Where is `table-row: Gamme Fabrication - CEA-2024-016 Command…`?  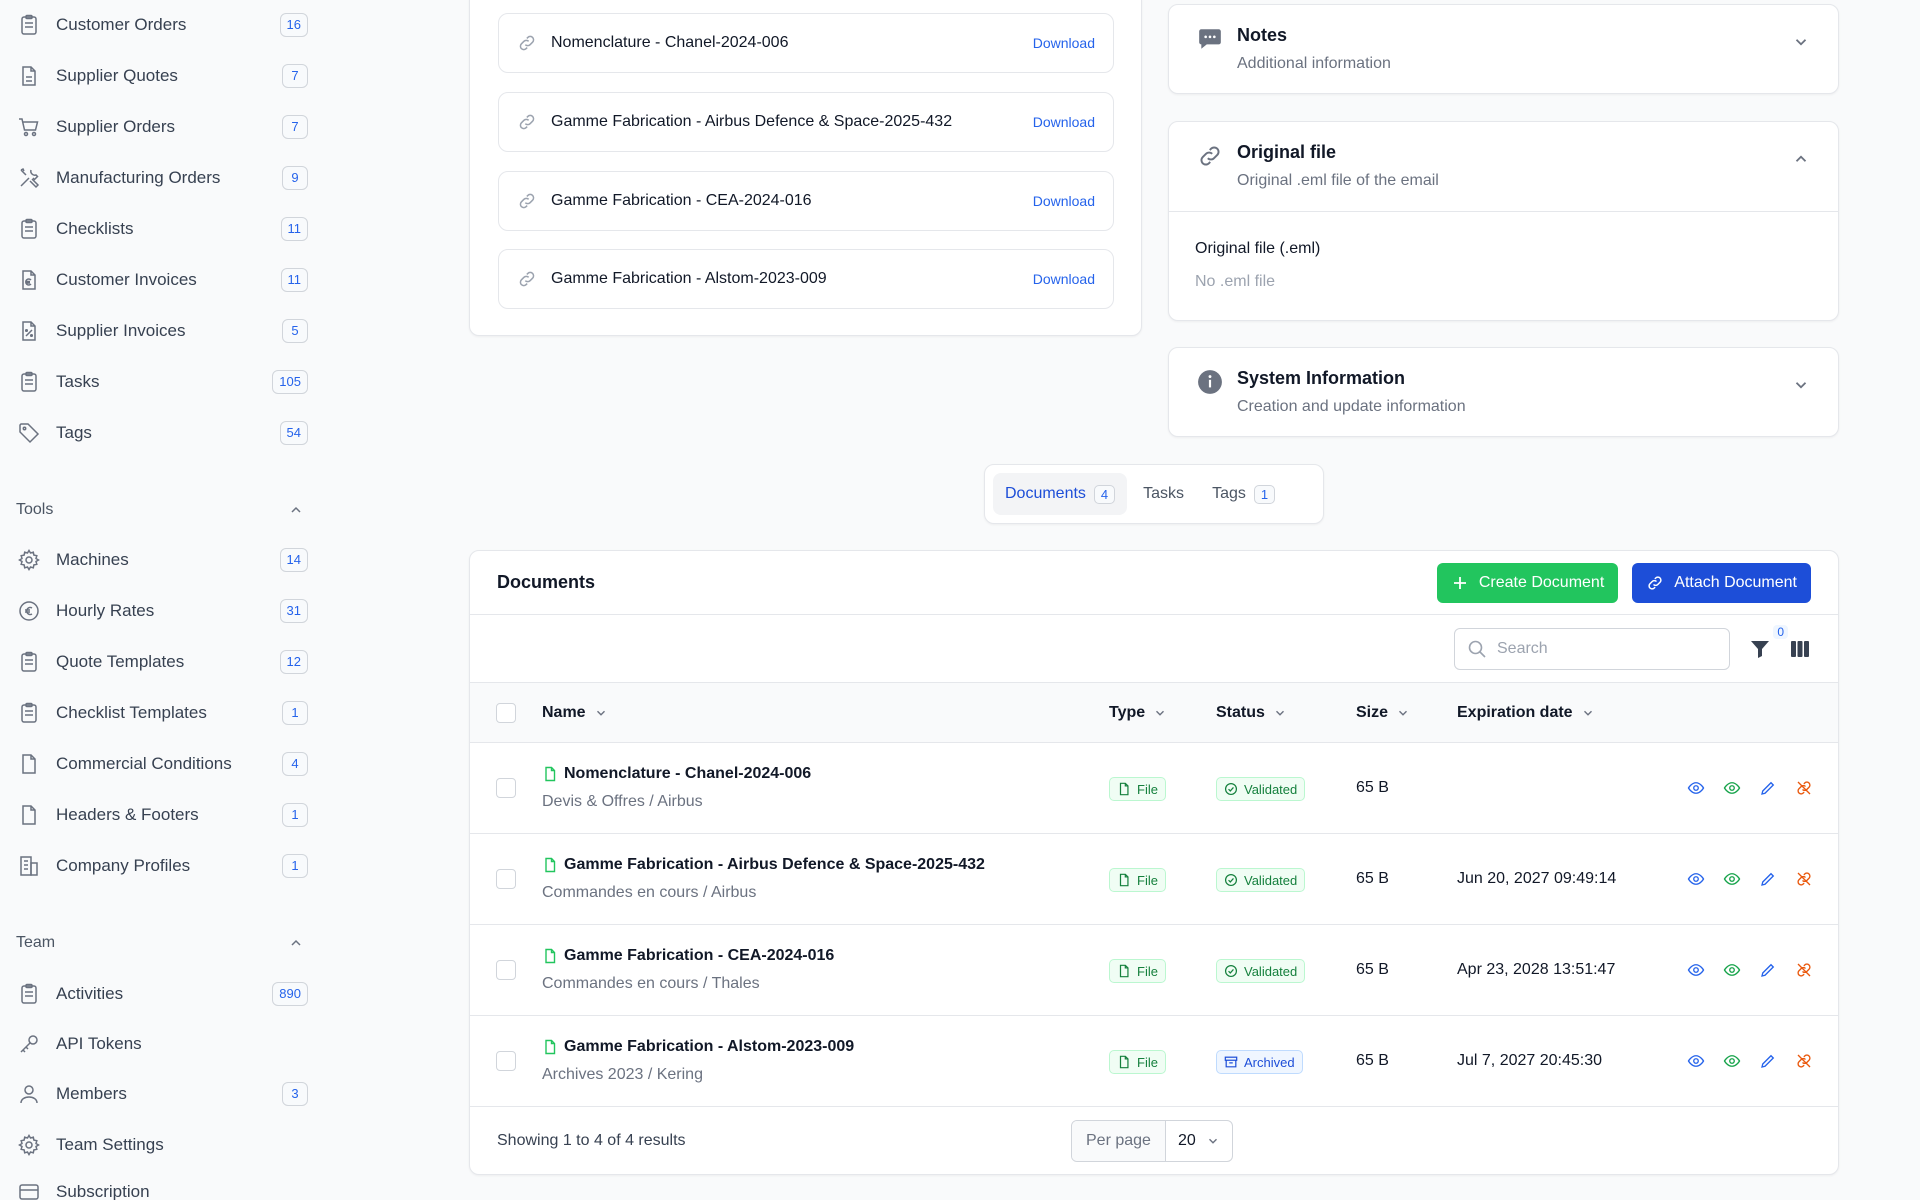
table-row: Gamme Fabrication - CEA-2024-016 Command… is located at coordinates (1154, 970).